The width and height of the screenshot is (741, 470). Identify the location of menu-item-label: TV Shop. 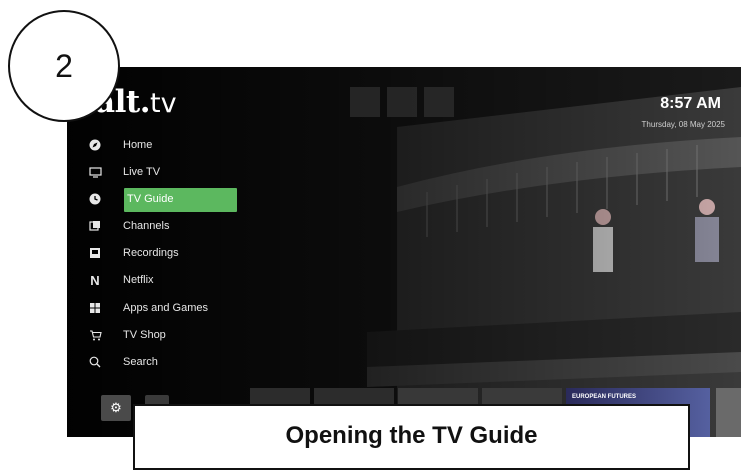
(144, 334).